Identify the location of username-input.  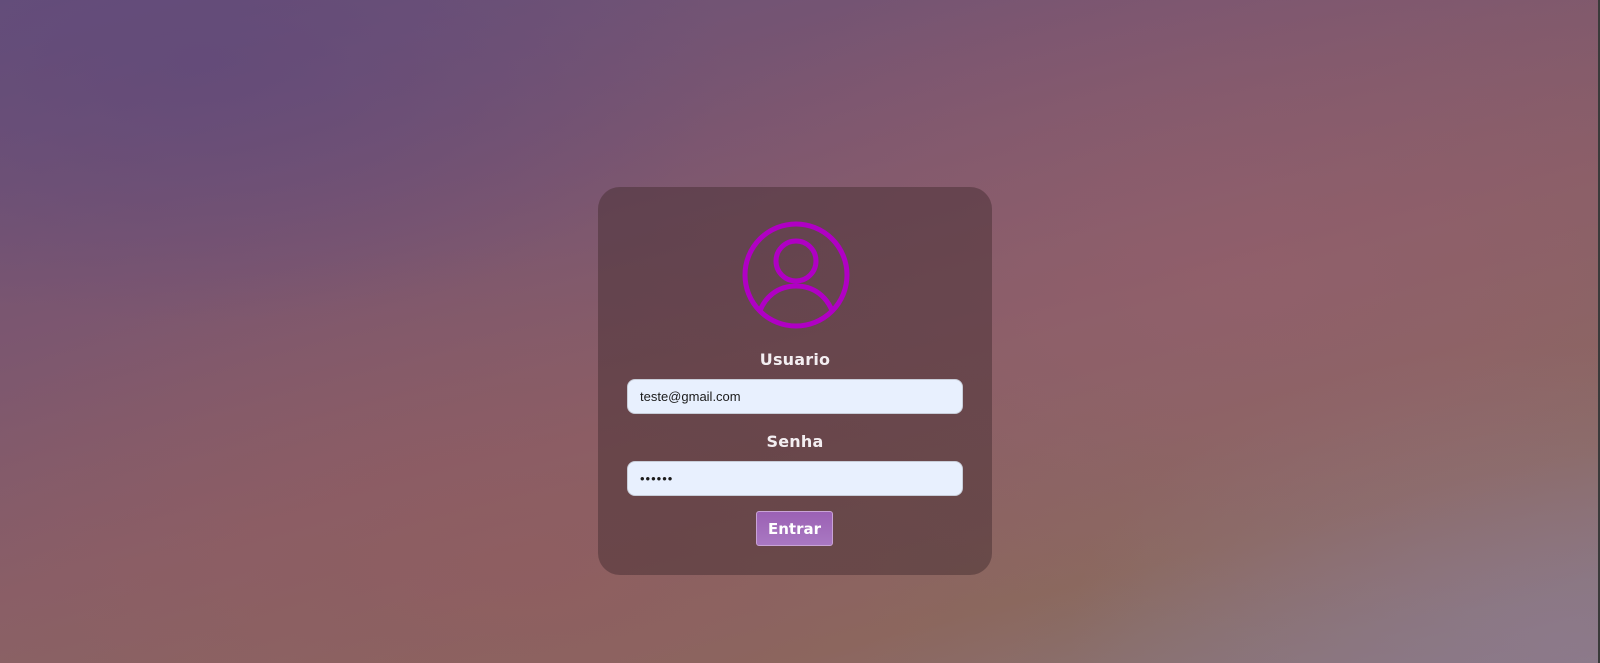
(795, 396).